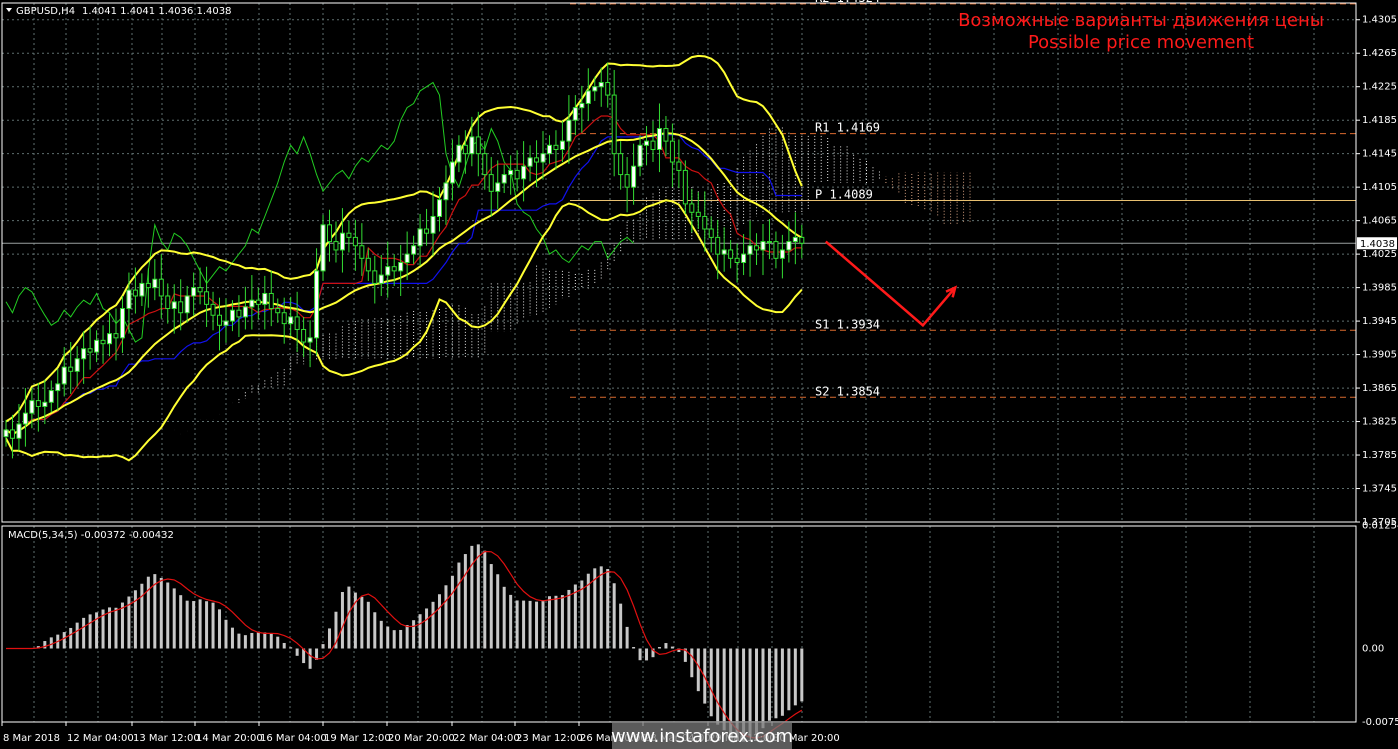 This screenshot has height=749, width=1398. I want to click on y-tick-label: 1.4065, so click(1379, 221).